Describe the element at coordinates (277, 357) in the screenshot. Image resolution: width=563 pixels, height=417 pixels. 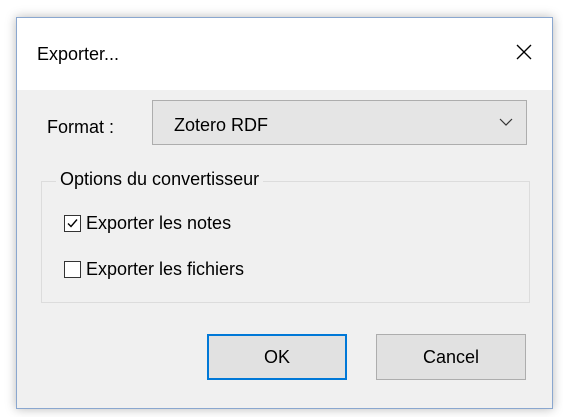
I see `ok-button: OK` at that location.